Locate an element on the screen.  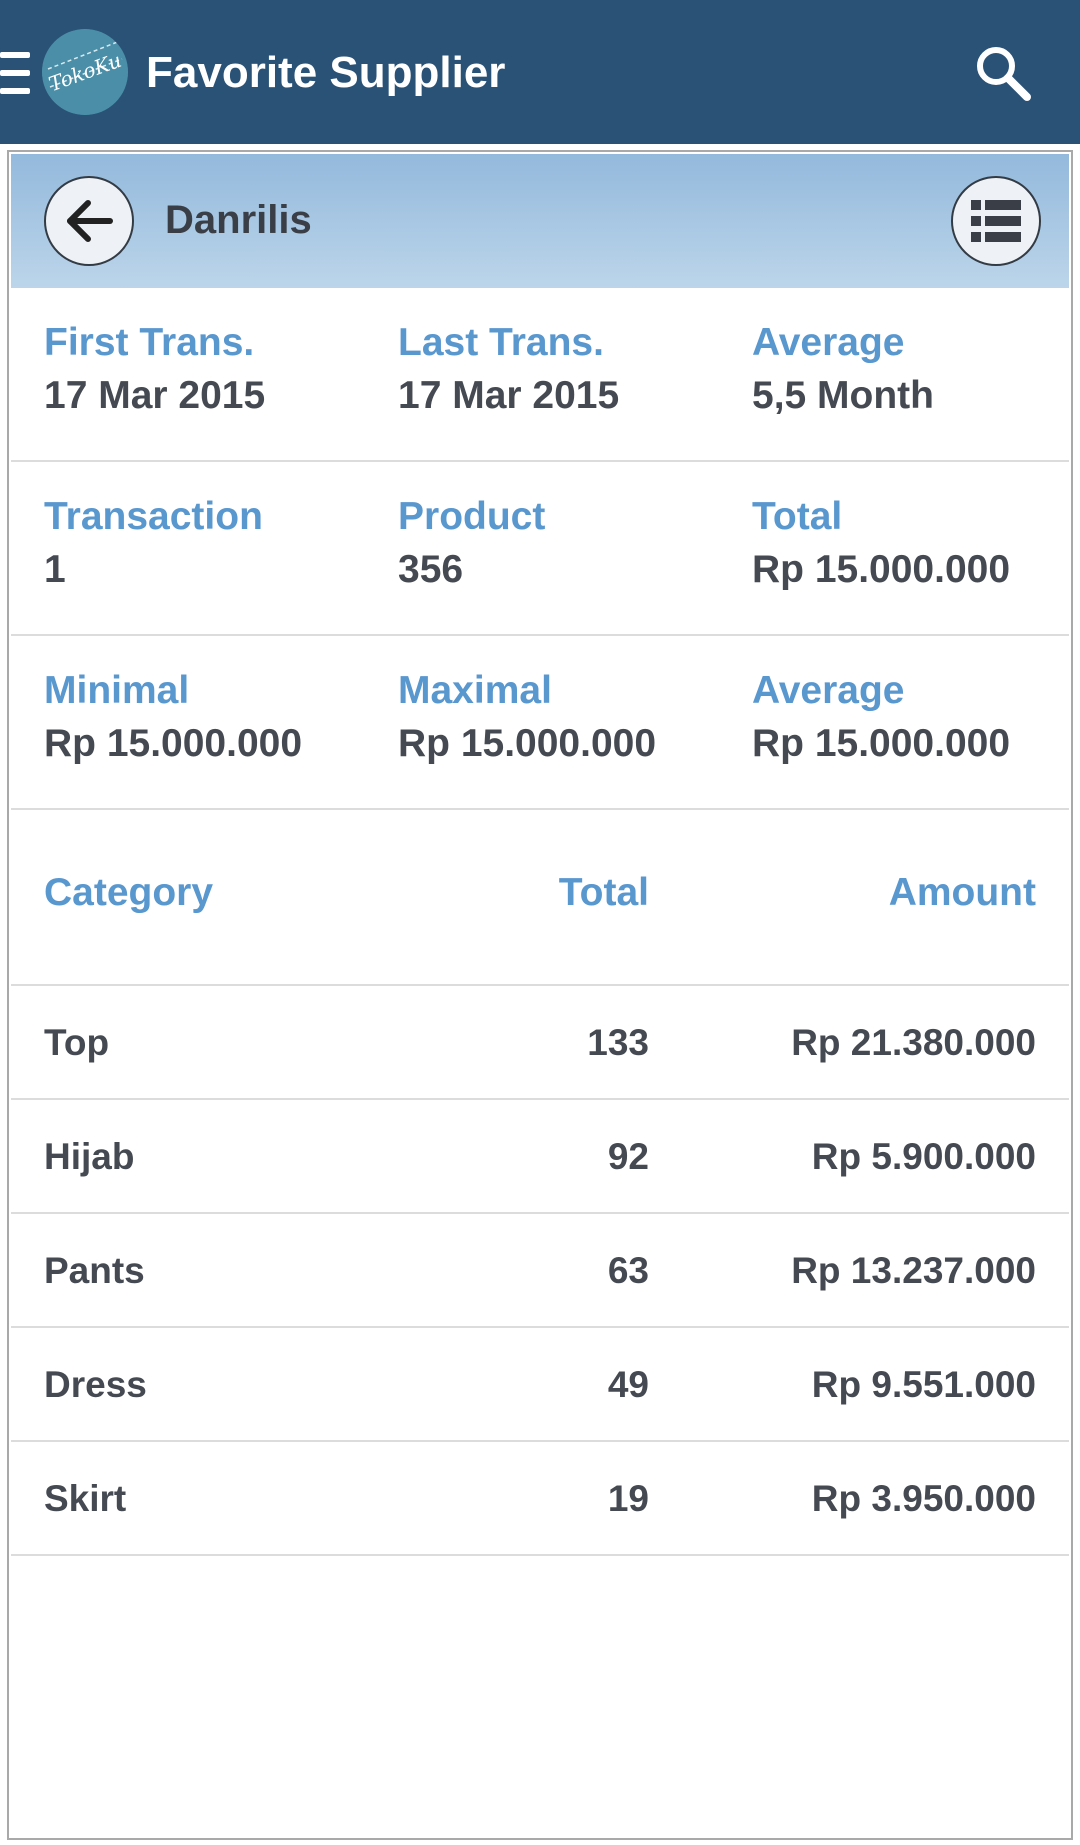
table-row: Hijab 92 Rp 5.900.000 is located at coordinates (540, 1157).